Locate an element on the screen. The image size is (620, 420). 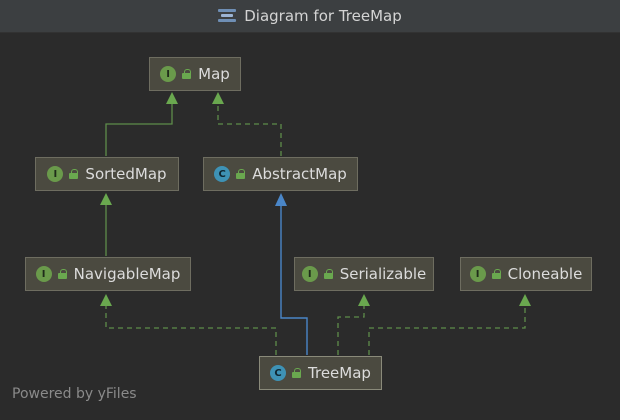
title-bar: Diagram for TreeMap is located at coordinates (310, 16).